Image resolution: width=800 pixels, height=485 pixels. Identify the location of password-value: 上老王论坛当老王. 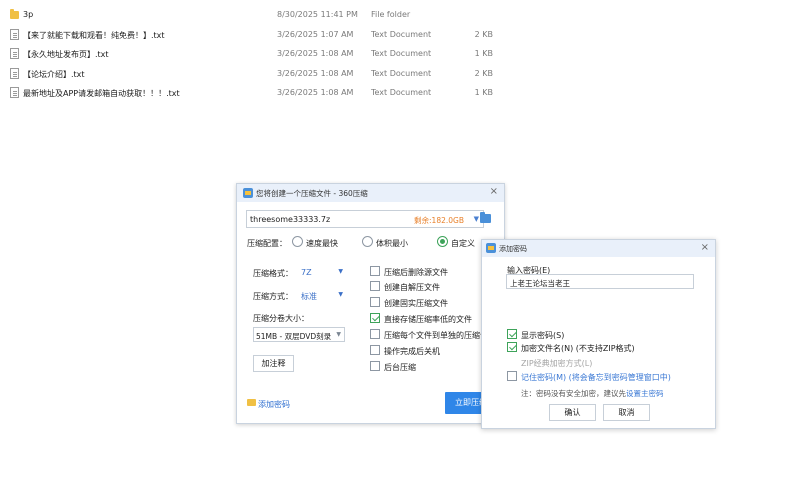
(540, 283).